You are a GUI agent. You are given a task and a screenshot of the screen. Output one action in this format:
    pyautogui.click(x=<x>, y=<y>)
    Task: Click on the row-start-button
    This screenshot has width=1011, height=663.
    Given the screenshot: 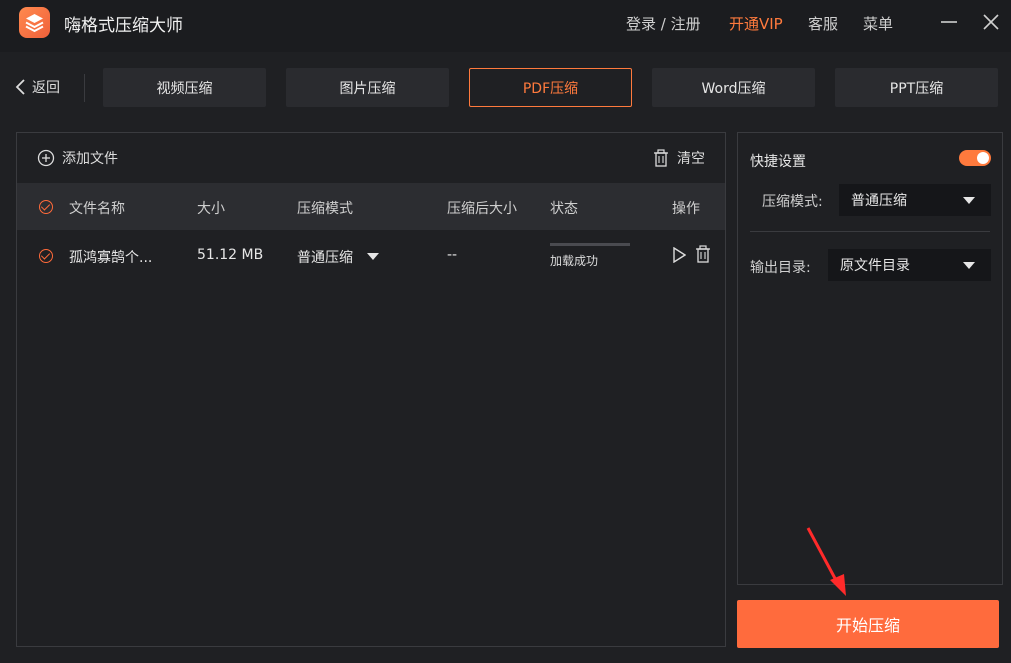 What is the action you would take?
    pyautogui.click(x=679, y=256)
    